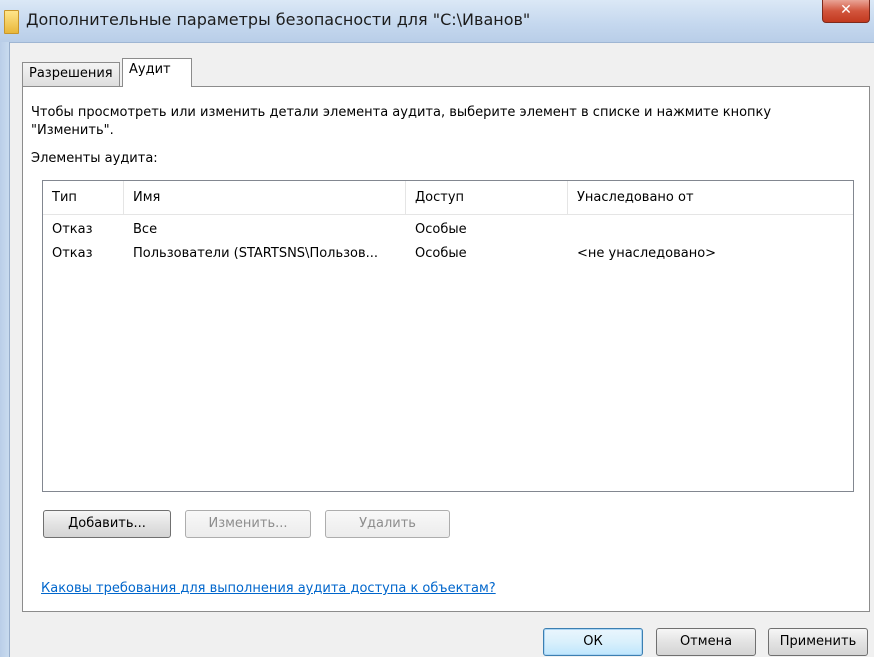 Image resolution: width=874 pixels, height=657 pixels. Describe the element at coordinates (5, 349) in the screenshot. I see `window-frame` at that location.